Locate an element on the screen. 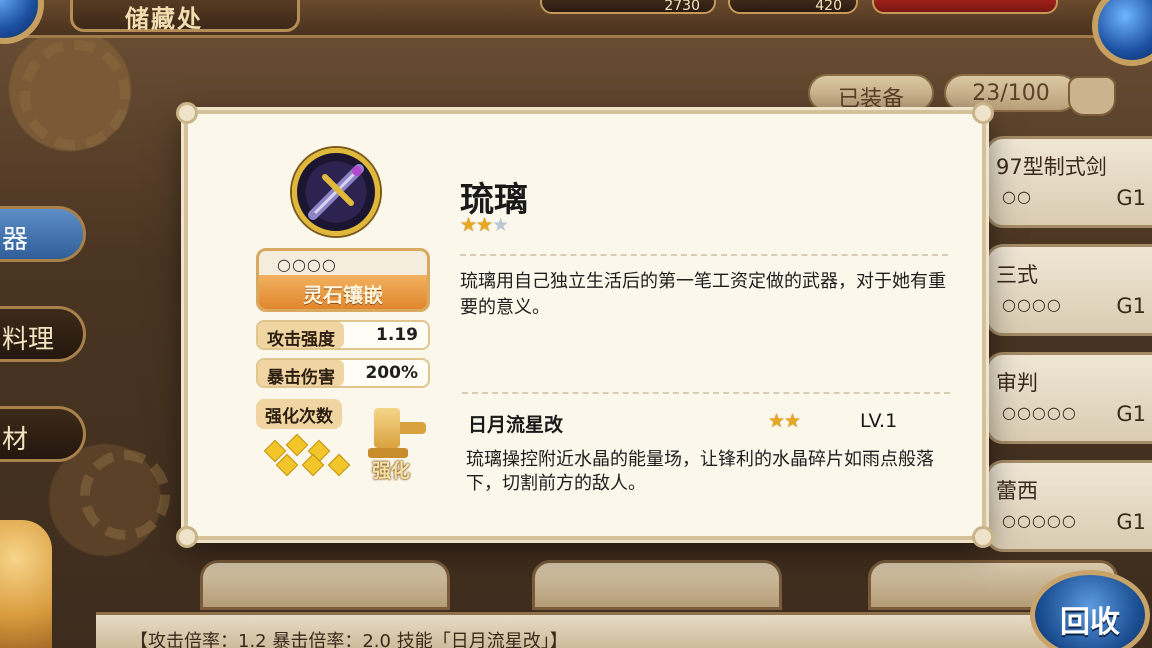  weapon-name: 蕾西 is located at coordinates (1017, 491).